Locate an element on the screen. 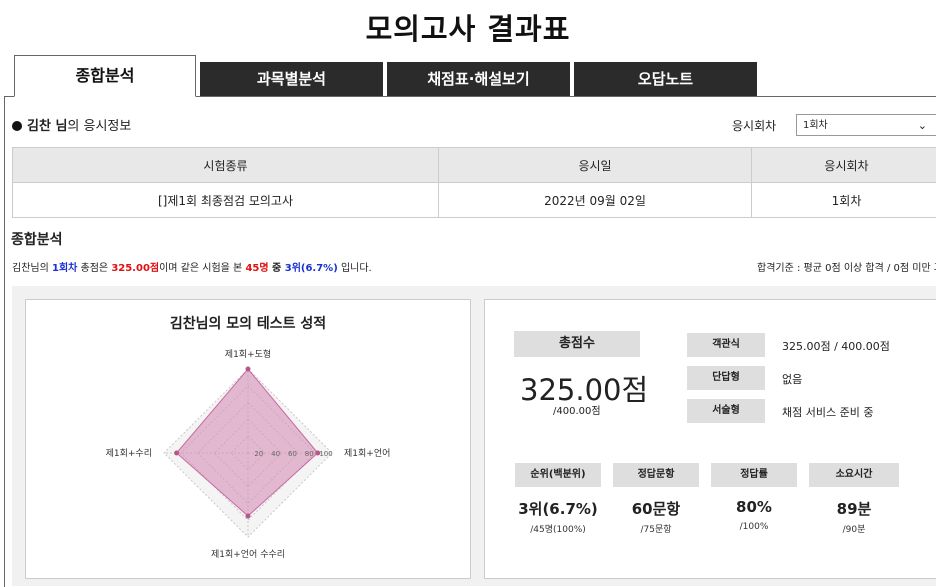 Image resolution: width=936 pixels, height=587 pixels. chevron-down-icon: ⌄ is located at coordinates (922, 126).